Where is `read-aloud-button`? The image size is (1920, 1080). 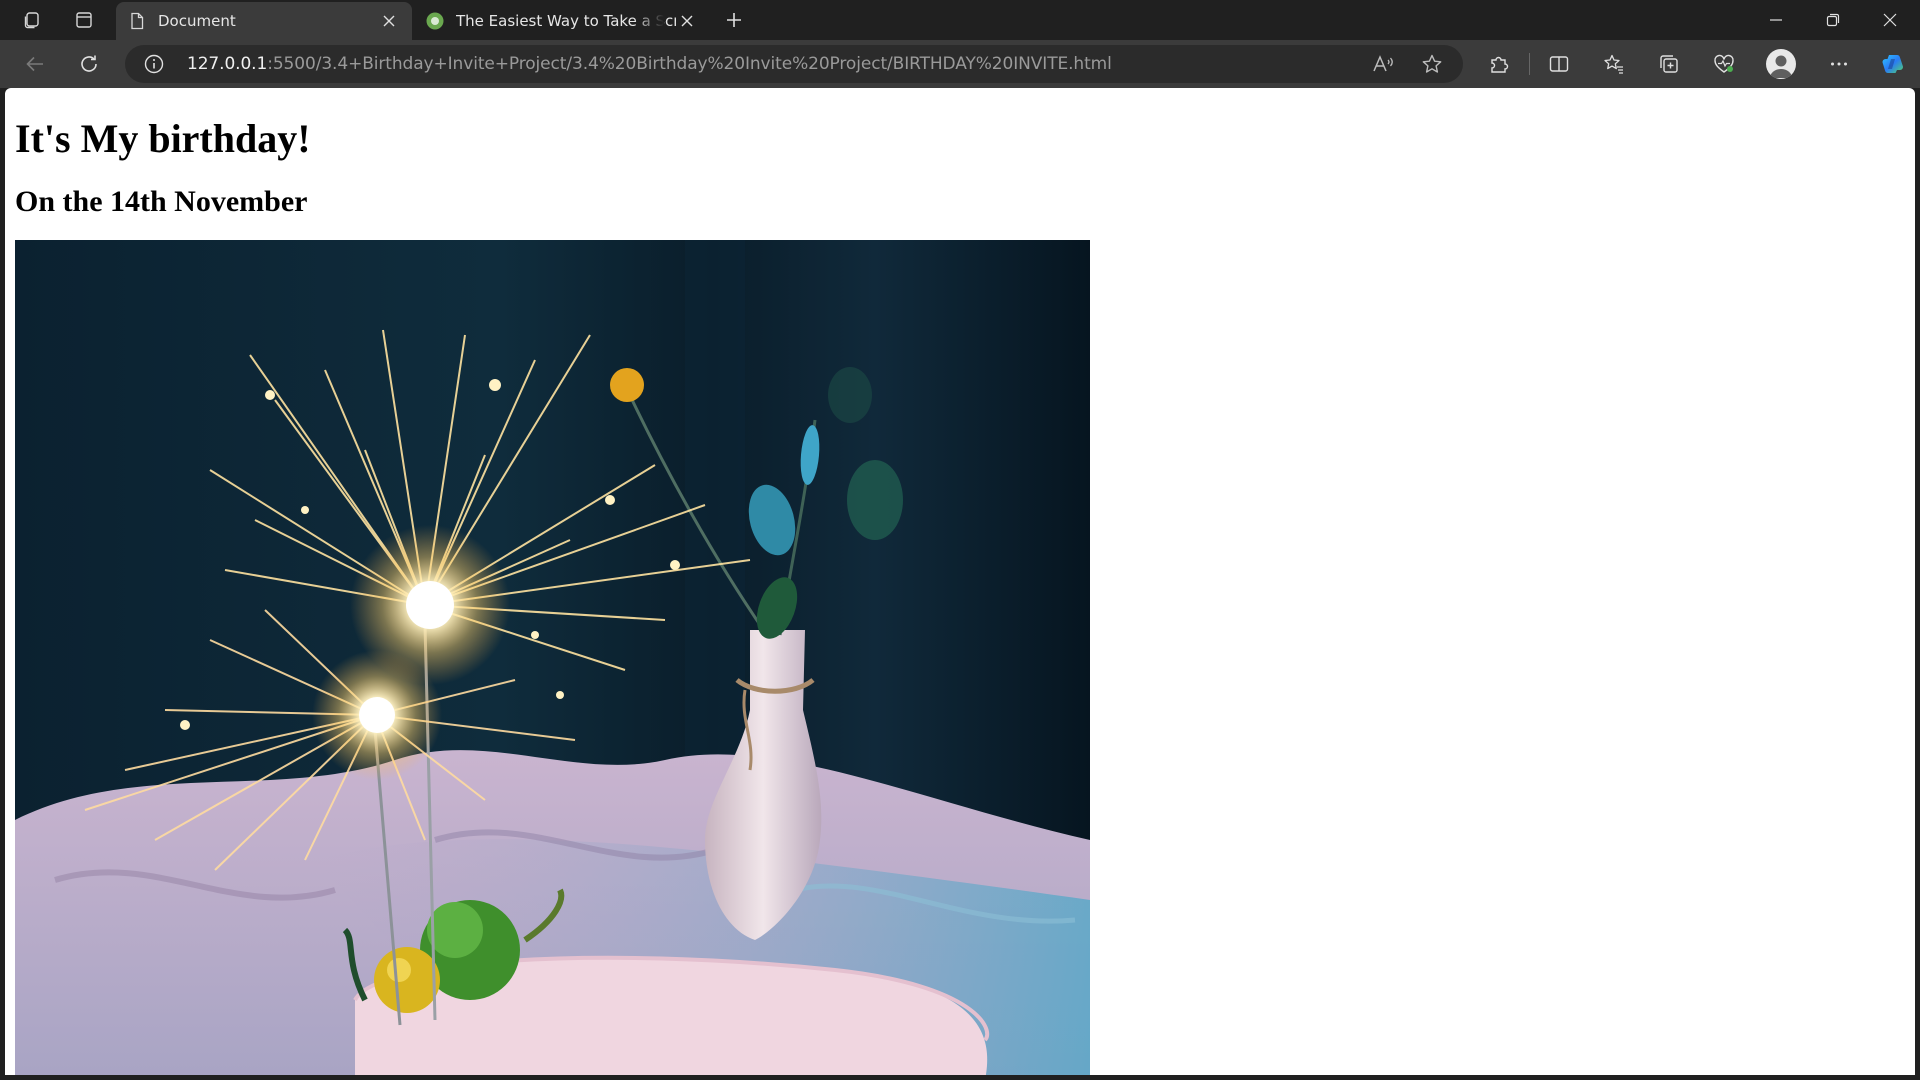
read-aloud-button is located at coordinates (1383, 64).